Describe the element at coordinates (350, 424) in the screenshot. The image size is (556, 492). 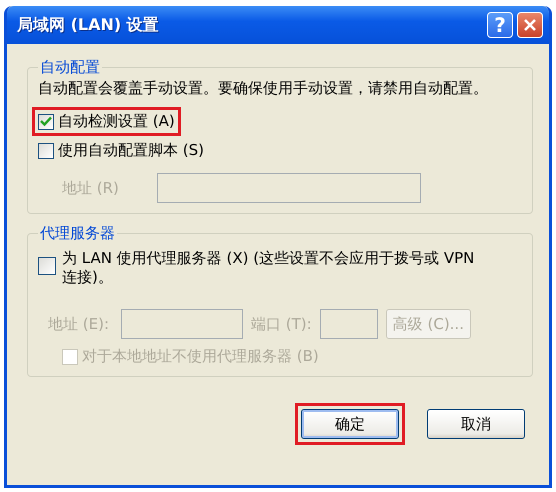
I see `dialog-button: 确定` at that location.